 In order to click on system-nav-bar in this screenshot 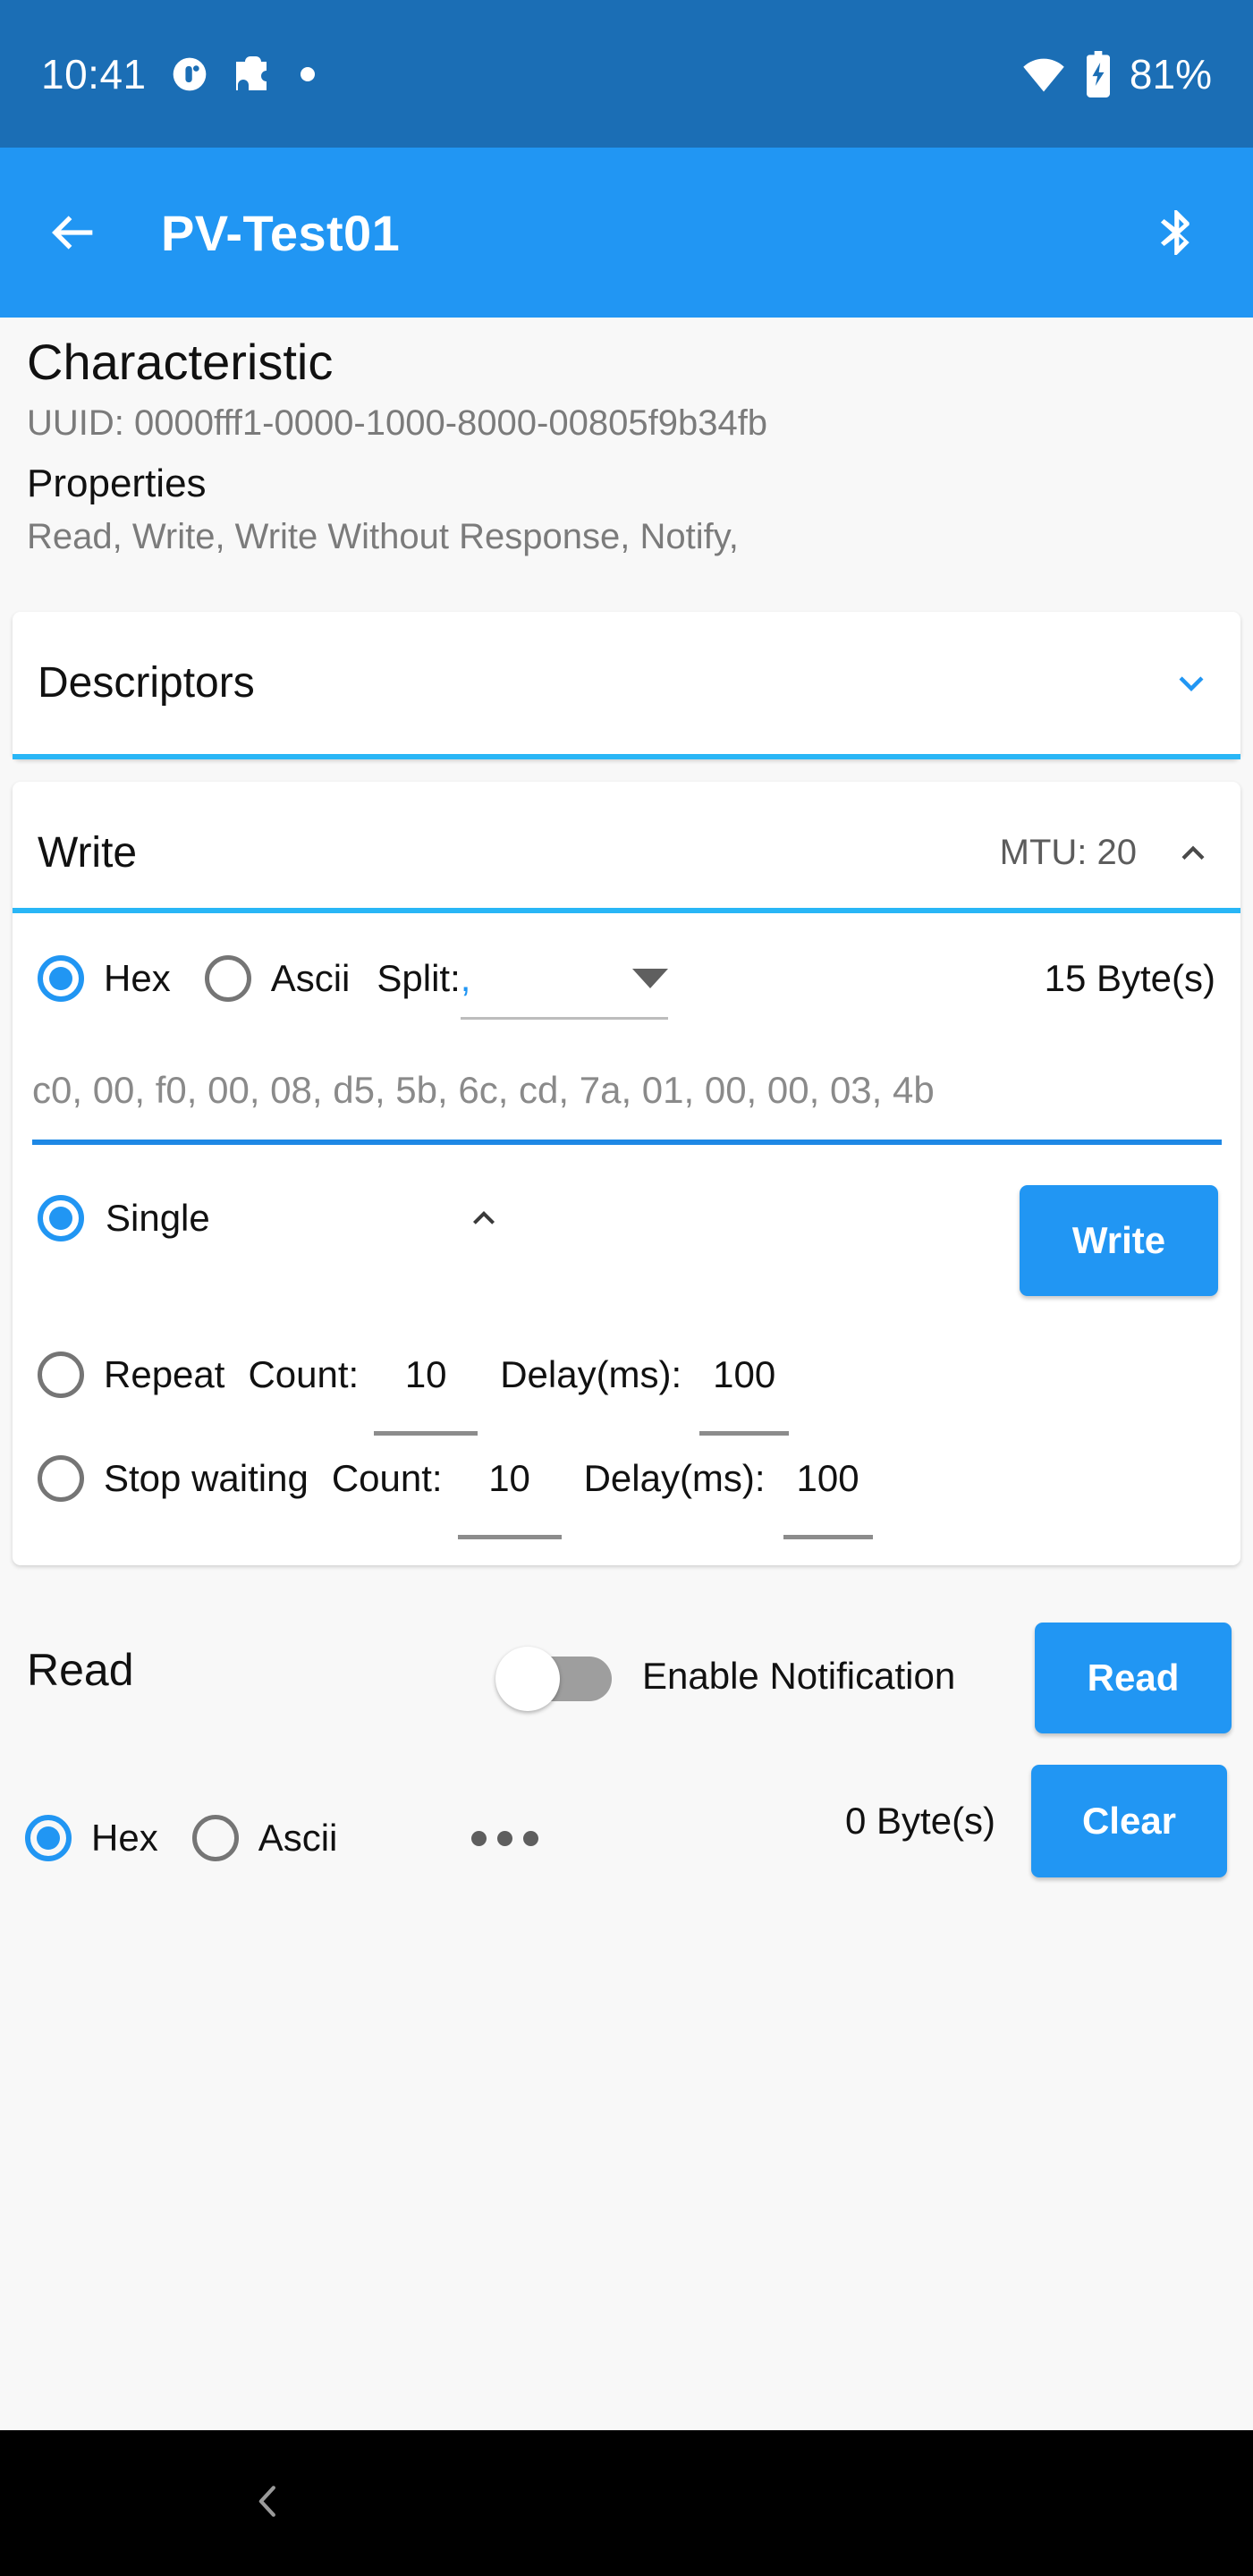, I will do `click(626, 2503)`.